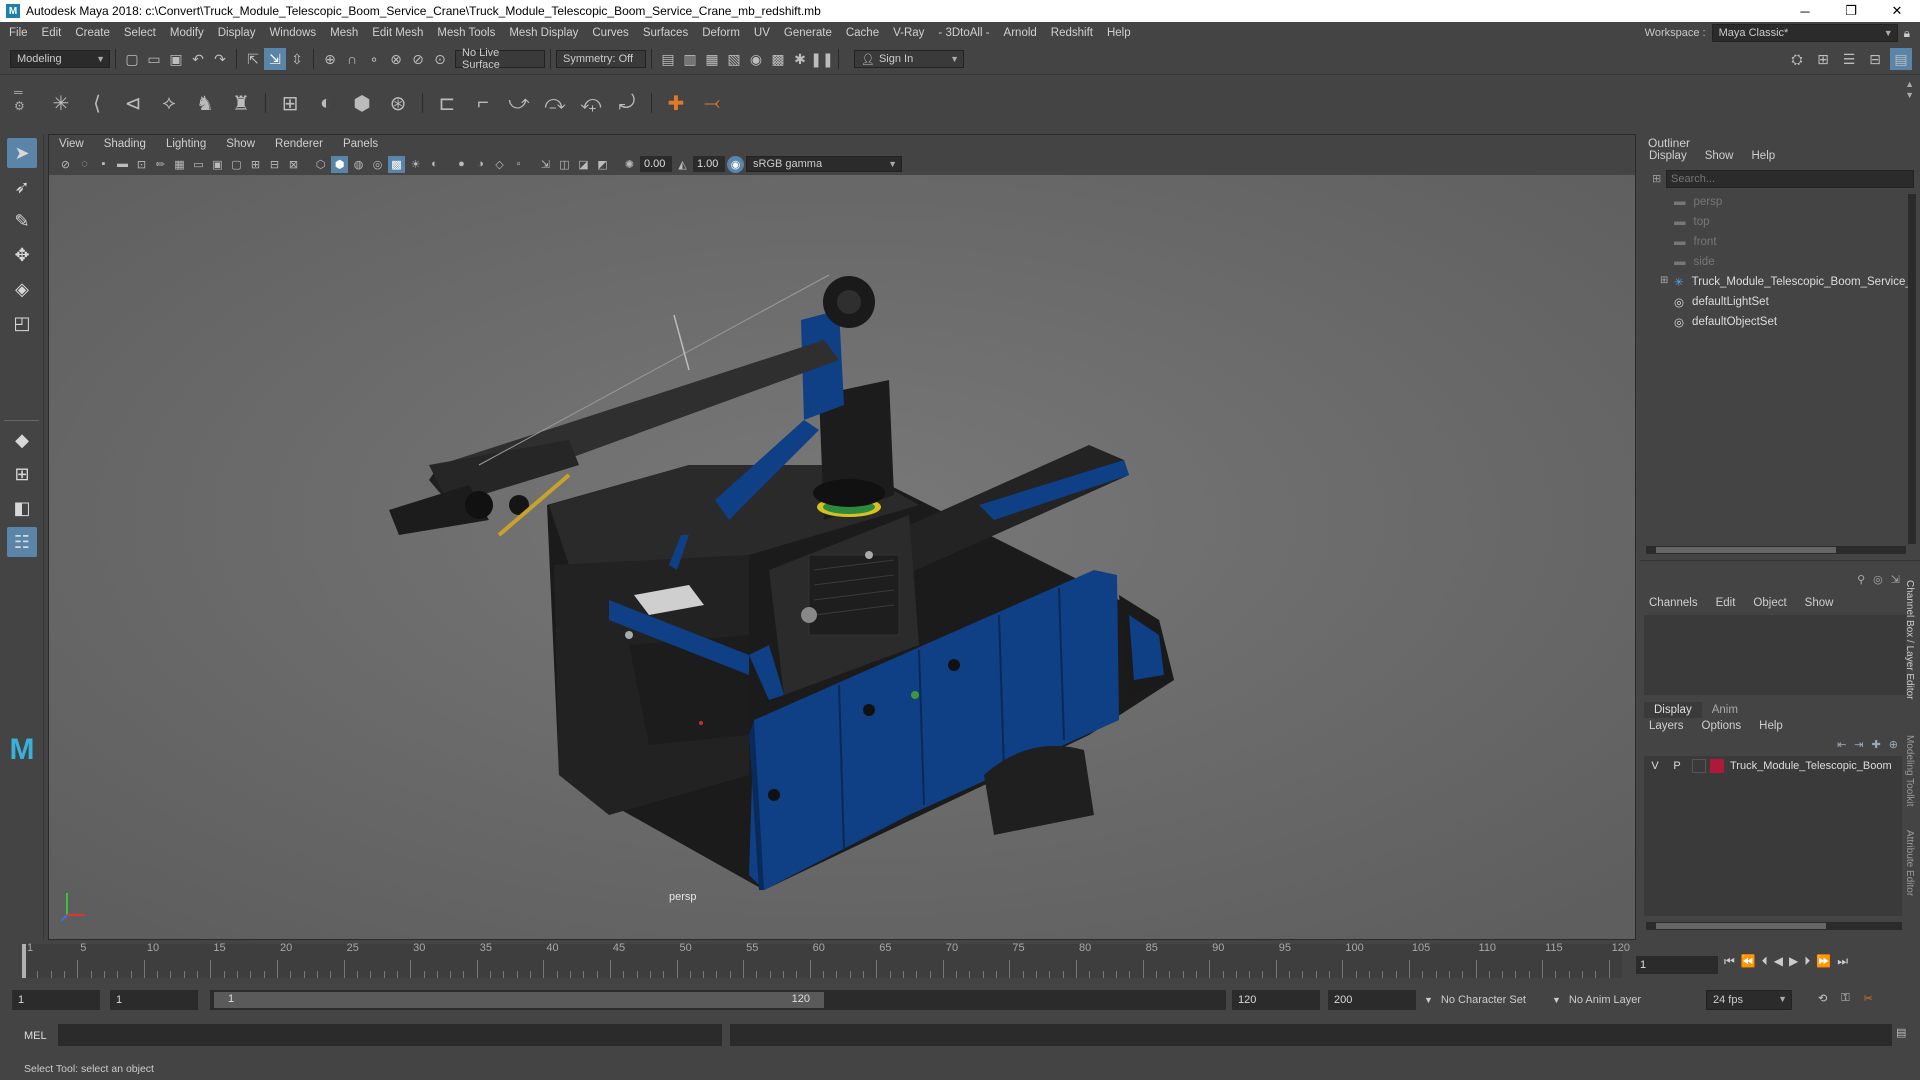 Image resolution: width=1920 pixels, height=1080 pixels. Describe the element at coordinates (240, 144) in the screenshot. I see `viewport-menu-show: Show` at that location.